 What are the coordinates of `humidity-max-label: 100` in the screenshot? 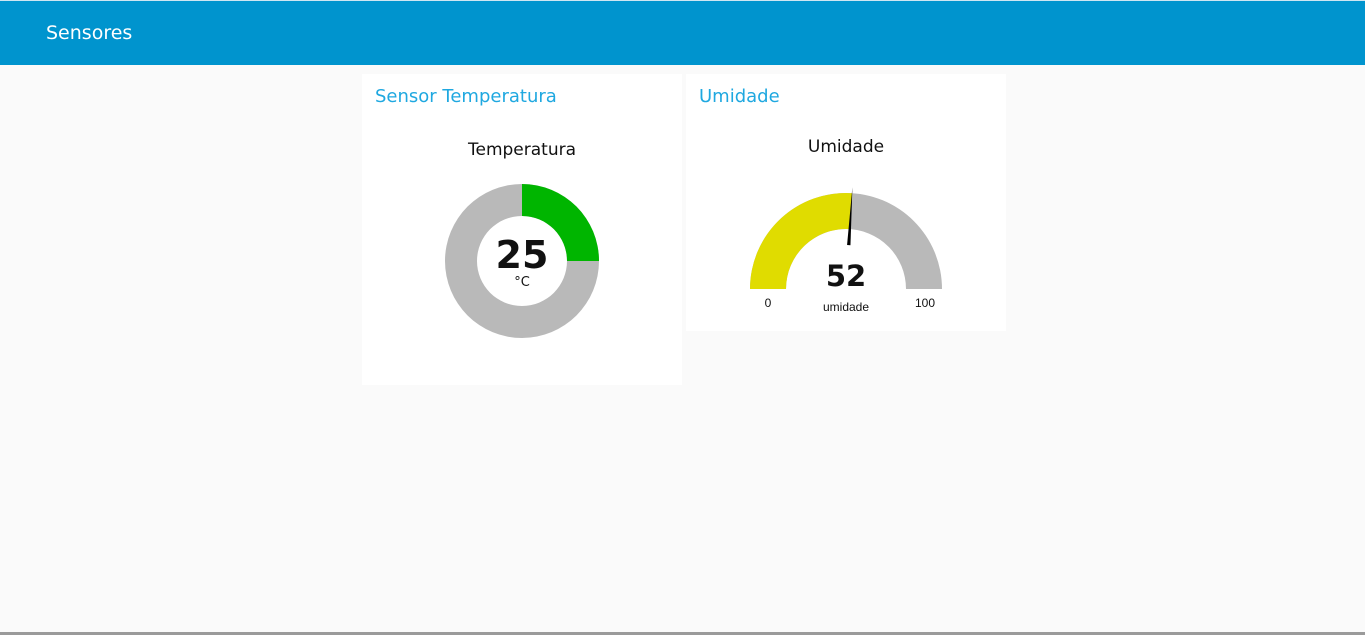 It's located at (925, 303).